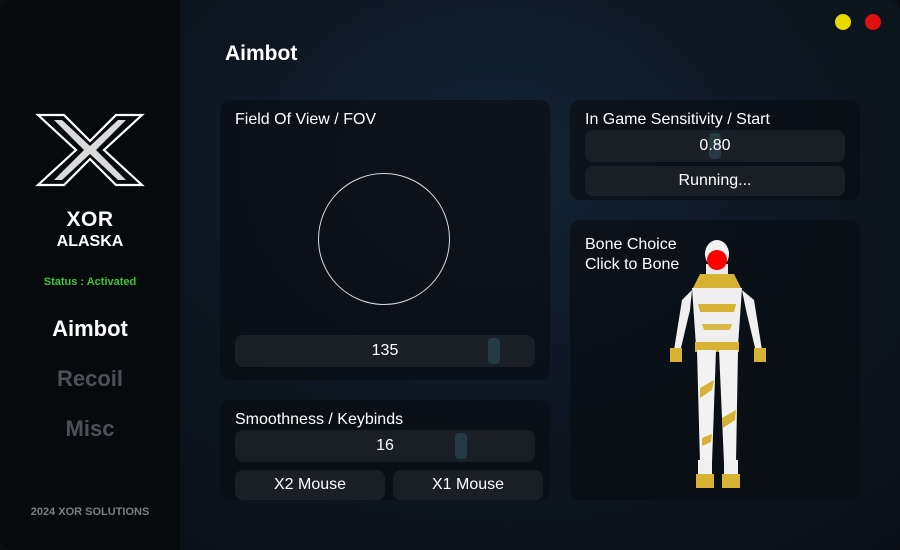  Describe the element at coordinates (90, 282) in the screenshot. I see `status-text: Status : Activated` at that location.